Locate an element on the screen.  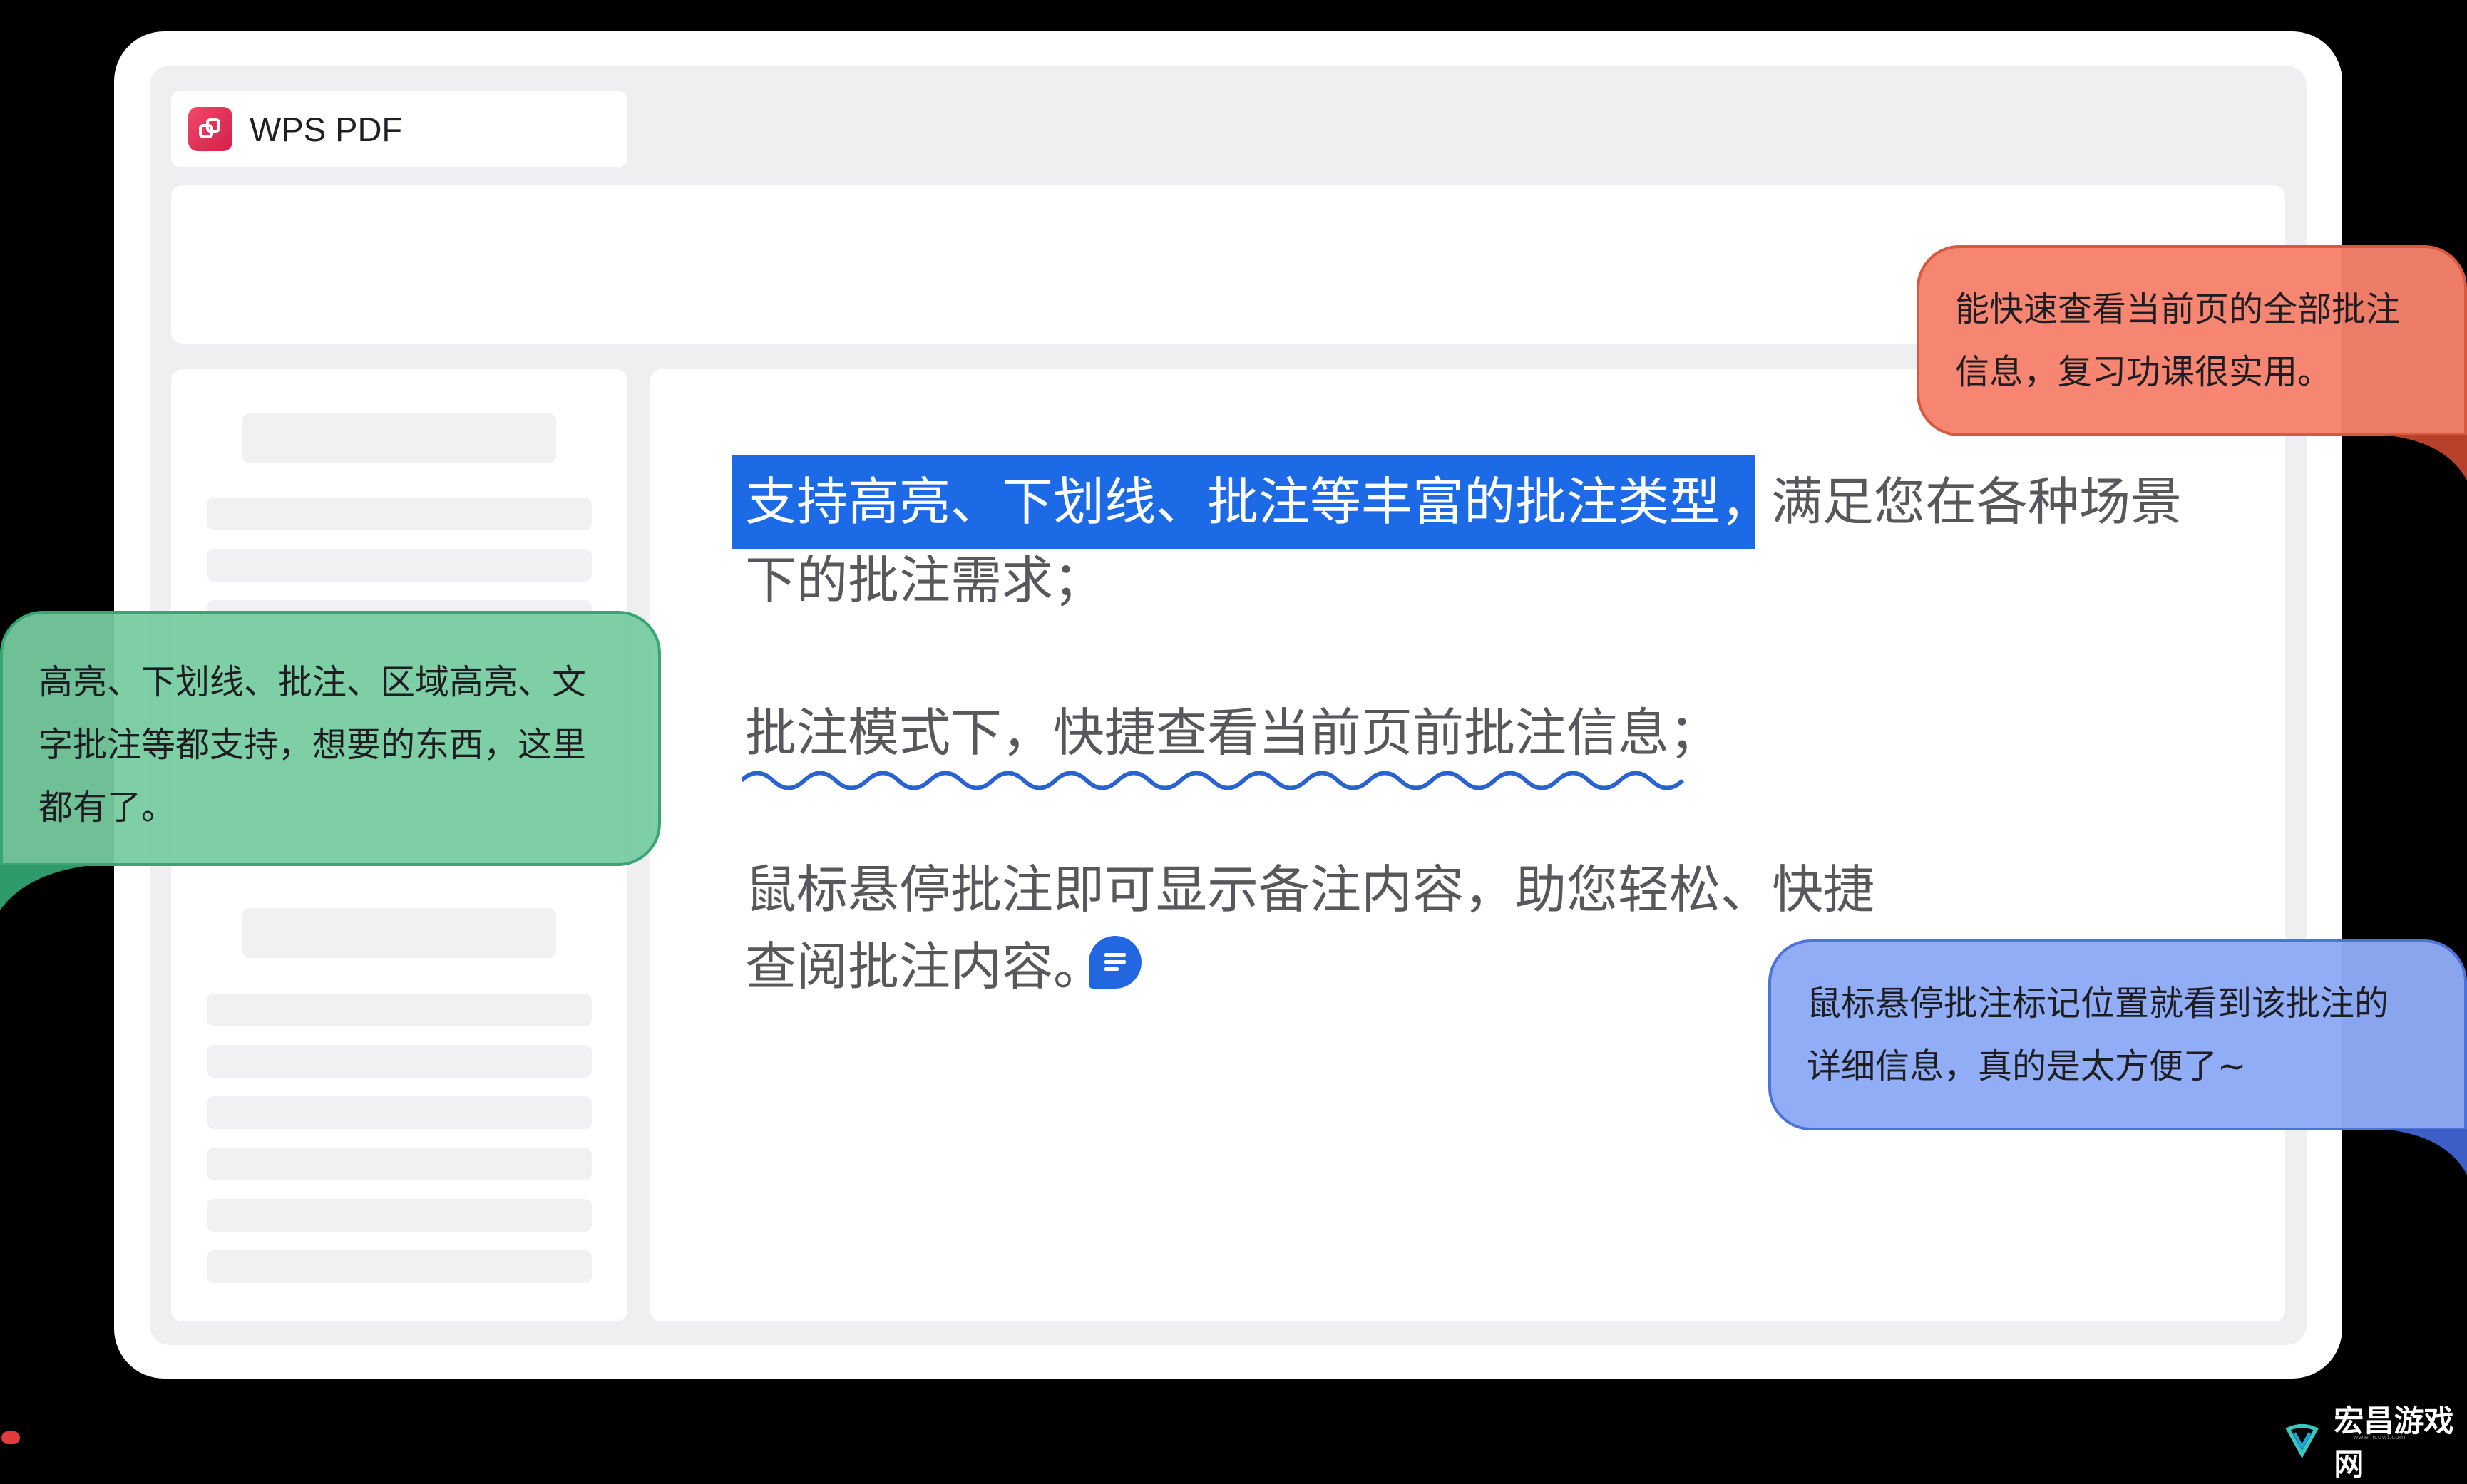
callout-green-line-2: 字批注等都支持，想要的东西，这里 is located at coordinates (313, 745).